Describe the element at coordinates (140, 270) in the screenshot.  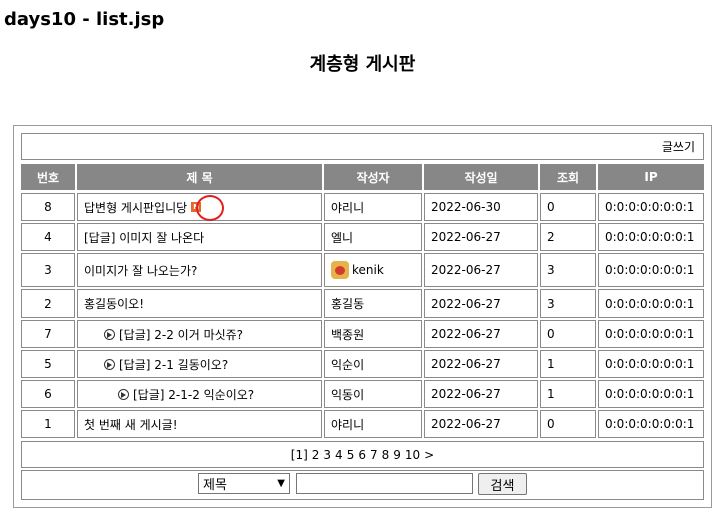
I see `post-title-link: 이미지가 잘 나오는가?` at that location.